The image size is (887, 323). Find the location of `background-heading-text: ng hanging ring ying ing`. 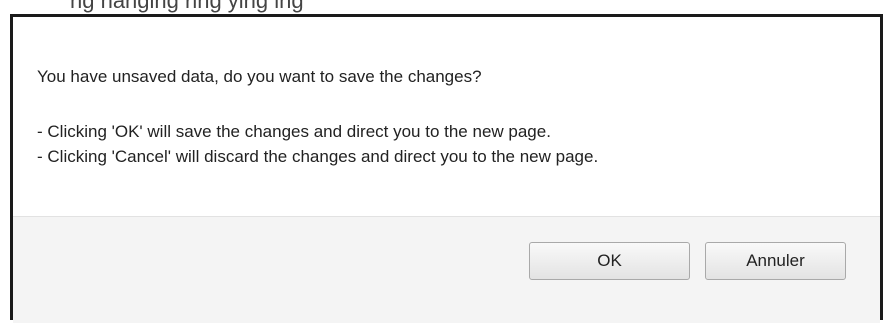

background-heading-text: ng hanging ring ying ing is located at coordinates (187, 6).